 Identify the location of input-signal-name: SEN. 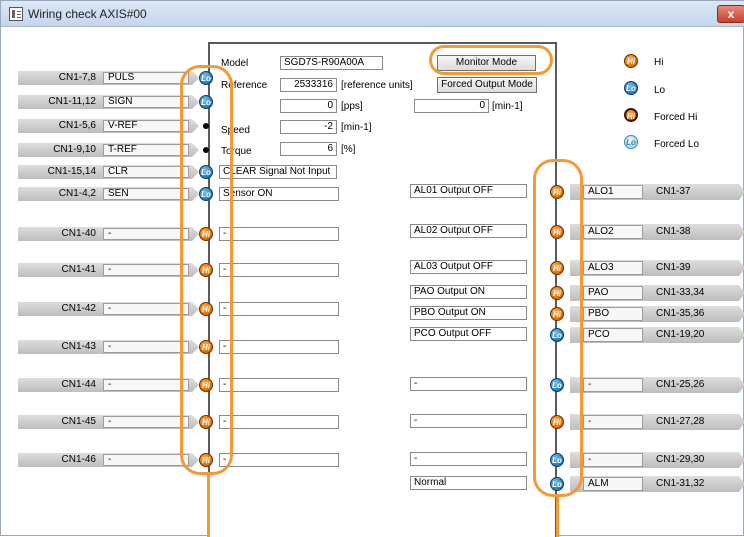
(146, 194).